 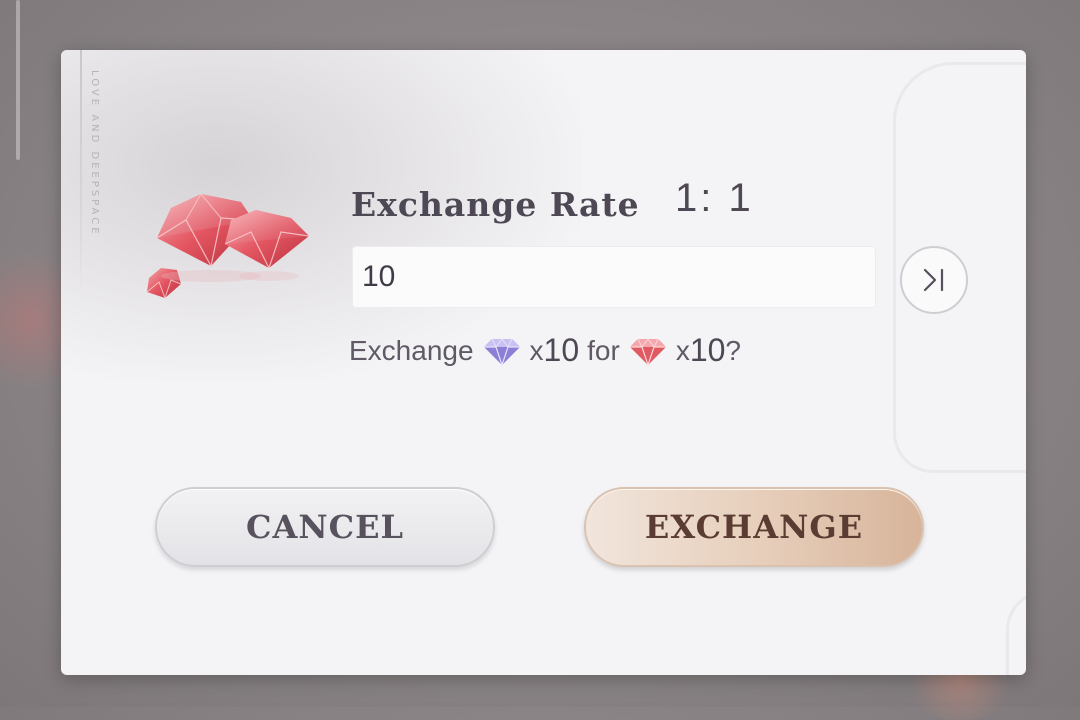 What do you see at coordinates (754, 527) in the screenshot?
I see `exchange-button: EXCHANGE` at bounding box center [754, 527].